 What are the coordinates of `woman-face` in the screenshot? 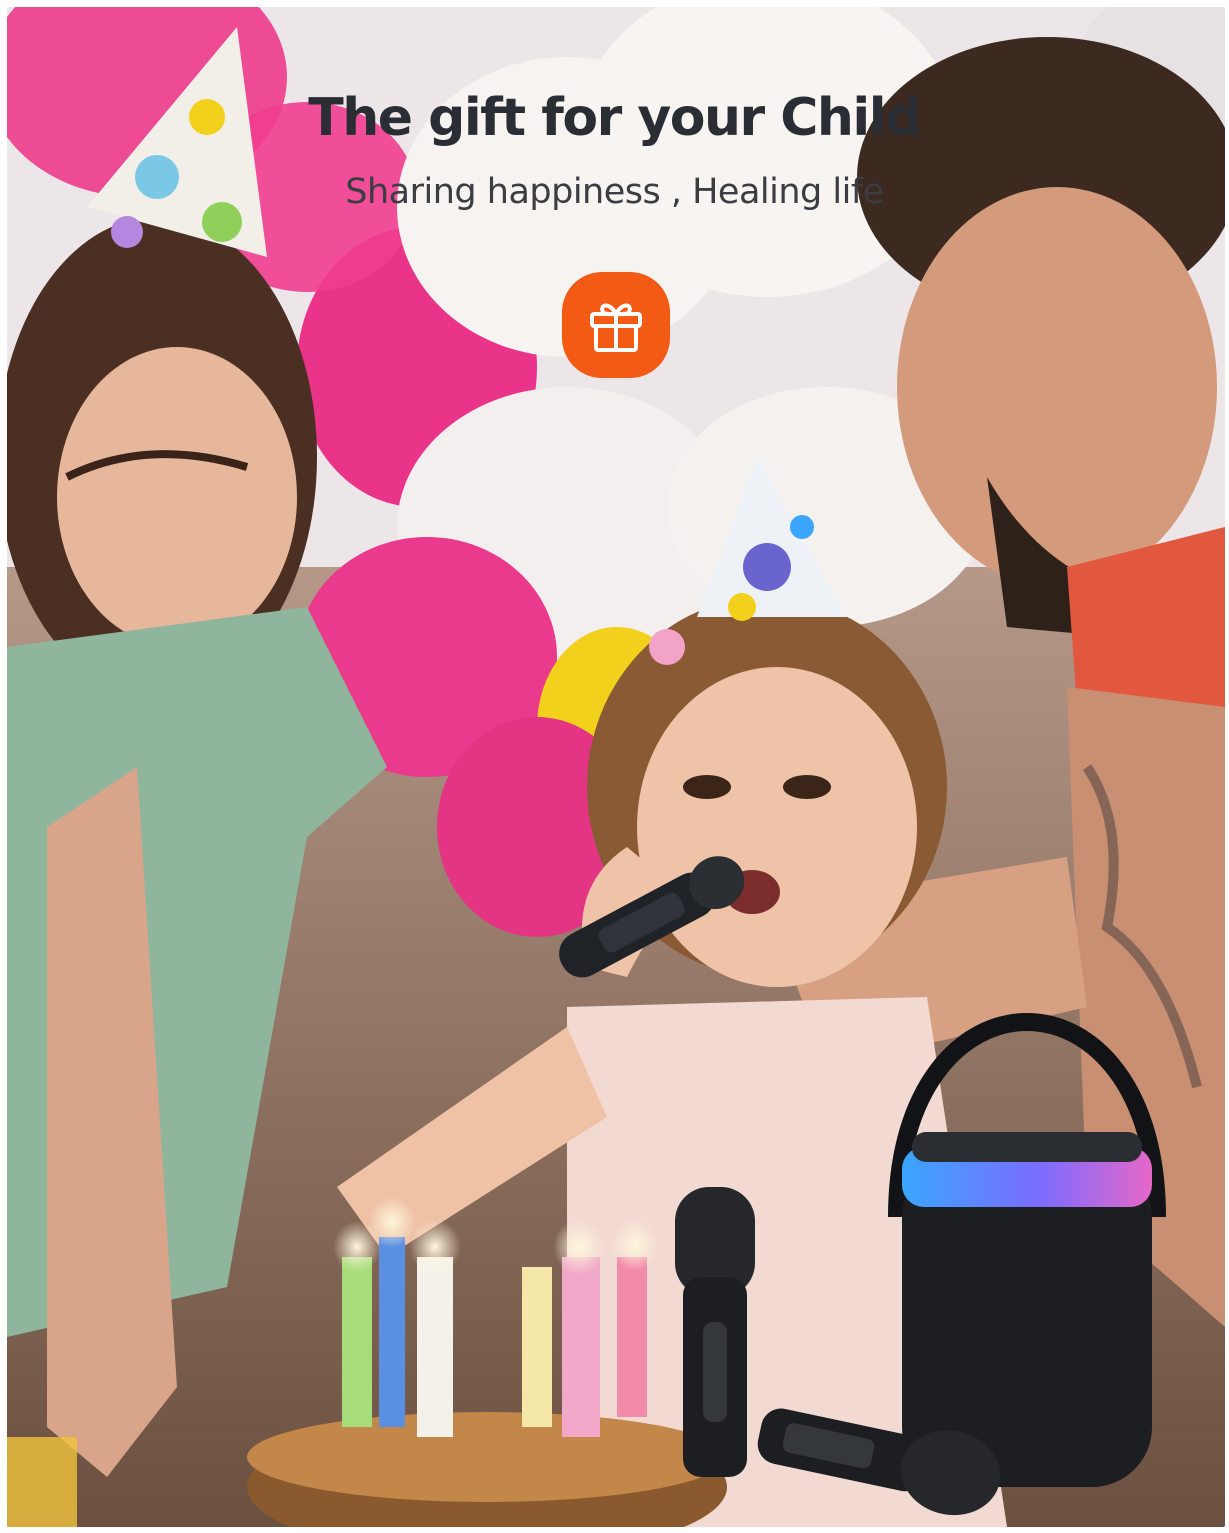 It's located at (177, 497).